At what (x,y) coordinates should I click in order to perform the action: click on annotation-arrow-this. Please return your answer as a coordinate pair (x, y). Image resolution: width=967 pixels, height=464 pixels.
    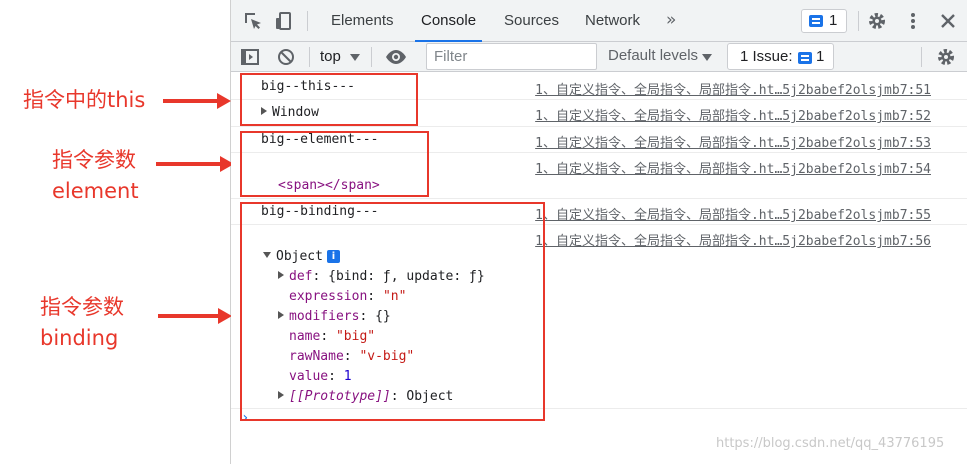
    Looking at the image, I should click on (197, 101).